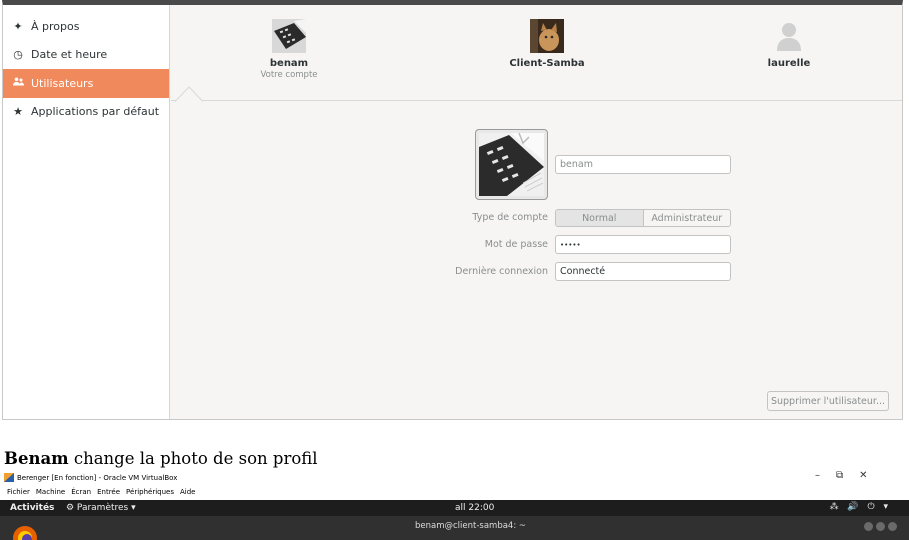 This screenshot has width=909, height=540. I want to click on terminal-titlebar: benam@client-samba4: ~, so click(454, 528).